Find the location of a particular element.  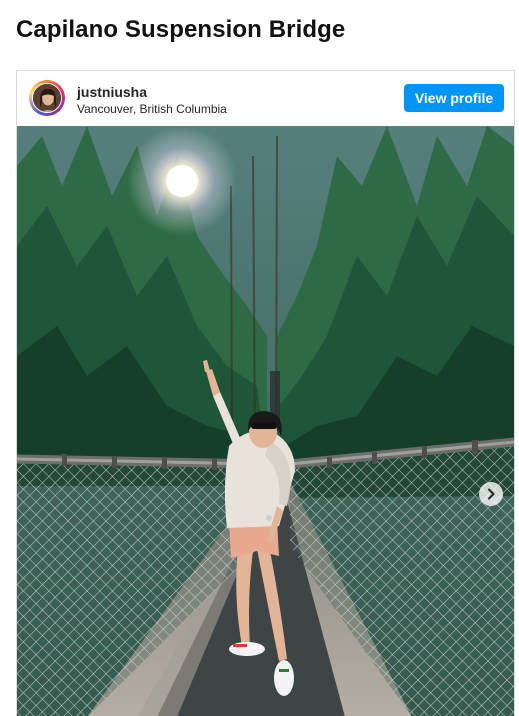

next-photo-button is located at coordinates (491, 494).